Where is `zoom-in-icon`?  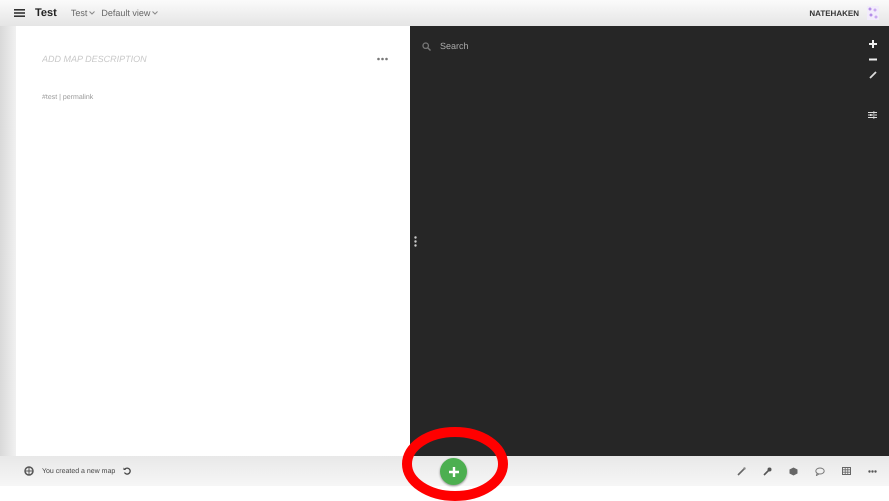
zoom-in-icon is located at coordinates (872, 44).